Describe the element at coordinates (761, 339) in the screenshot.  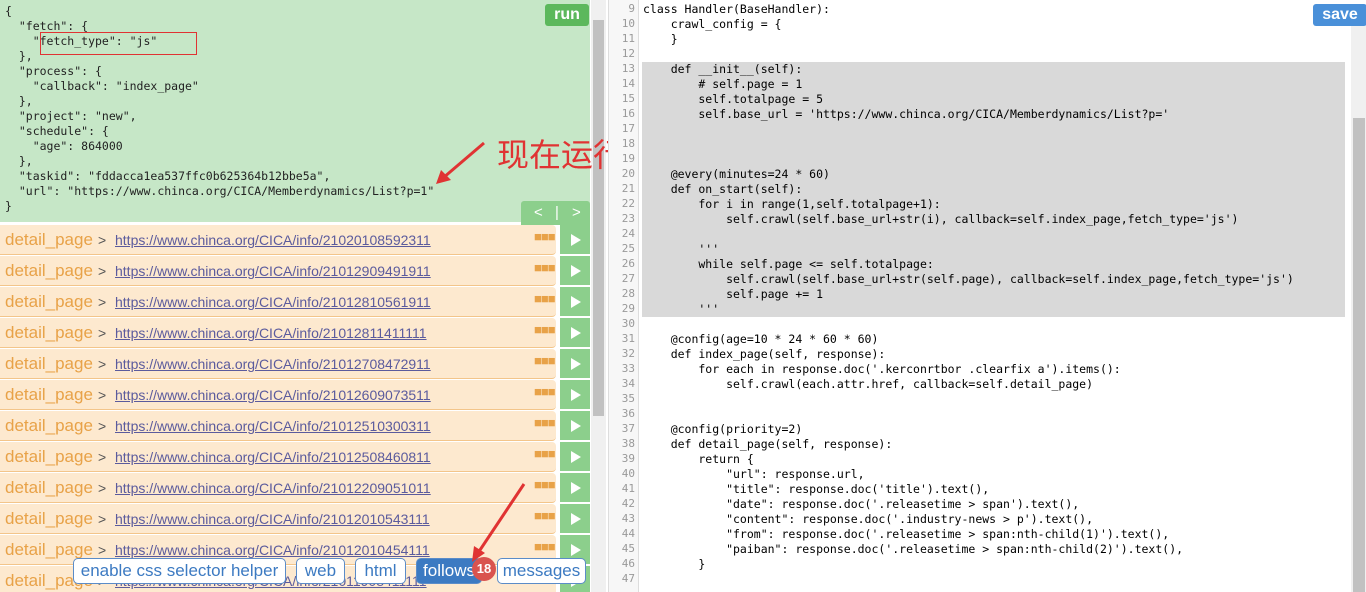
I see `code-line: @config(age=10 * 24 * 60 * 60)` at that location.